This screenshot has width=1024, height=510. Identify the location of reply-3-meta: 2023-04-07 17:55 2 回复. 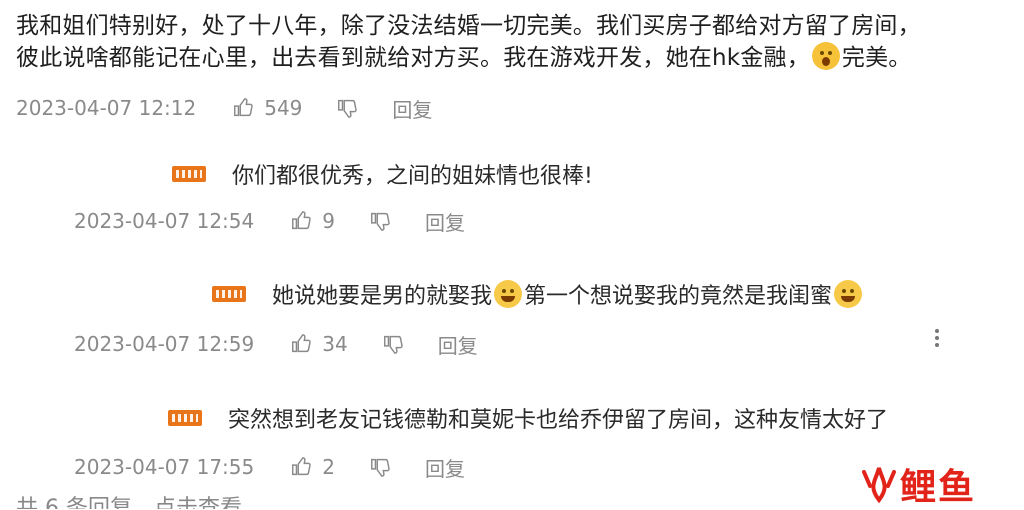
(269, 467).